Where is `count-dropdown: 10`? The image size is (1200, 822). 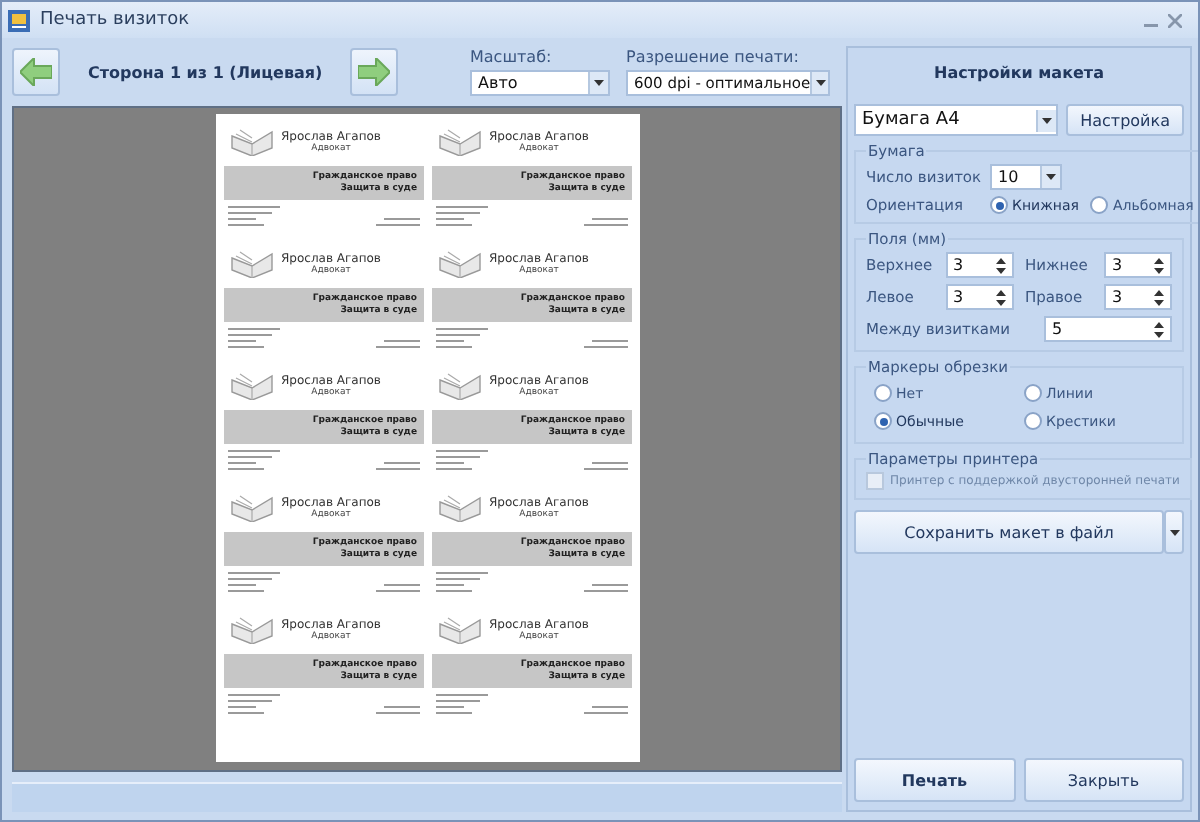 count-dropdown: 10 is located at coordinates (1026, 177).